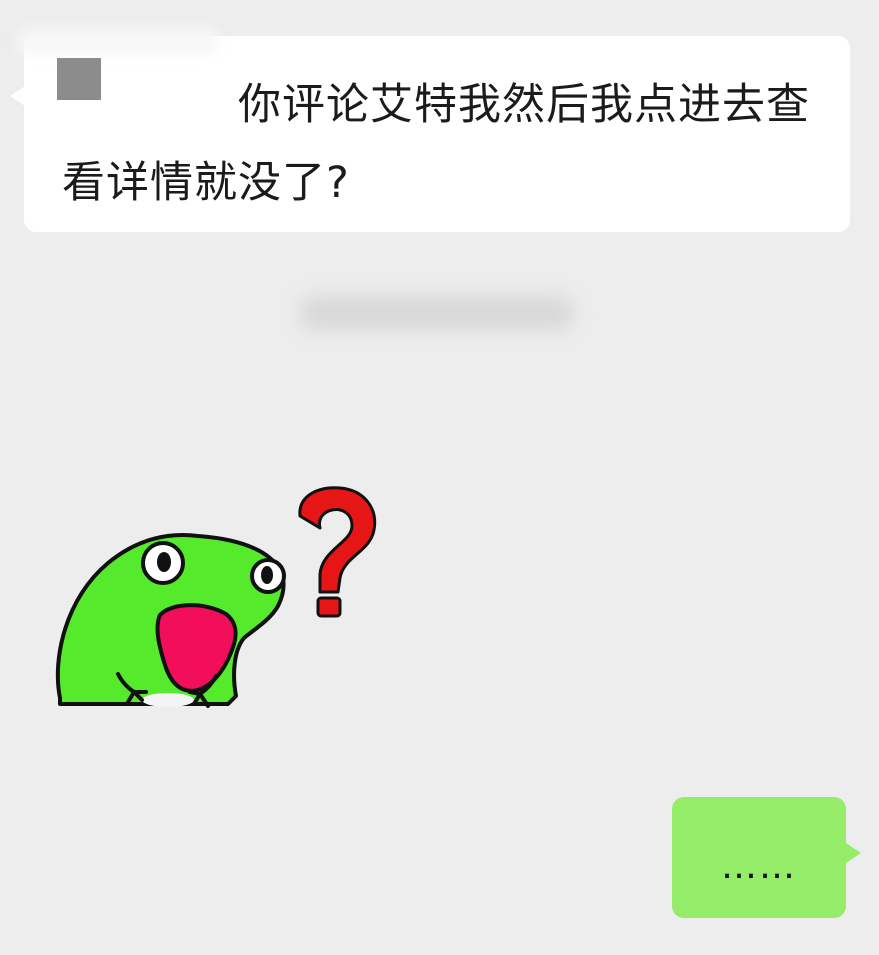 Image resolution: width=879 pixels, height=955 pixels. Describe the element at coordinates (267, 575) in the screenshot. I see `frog-right-pupil` at that location.